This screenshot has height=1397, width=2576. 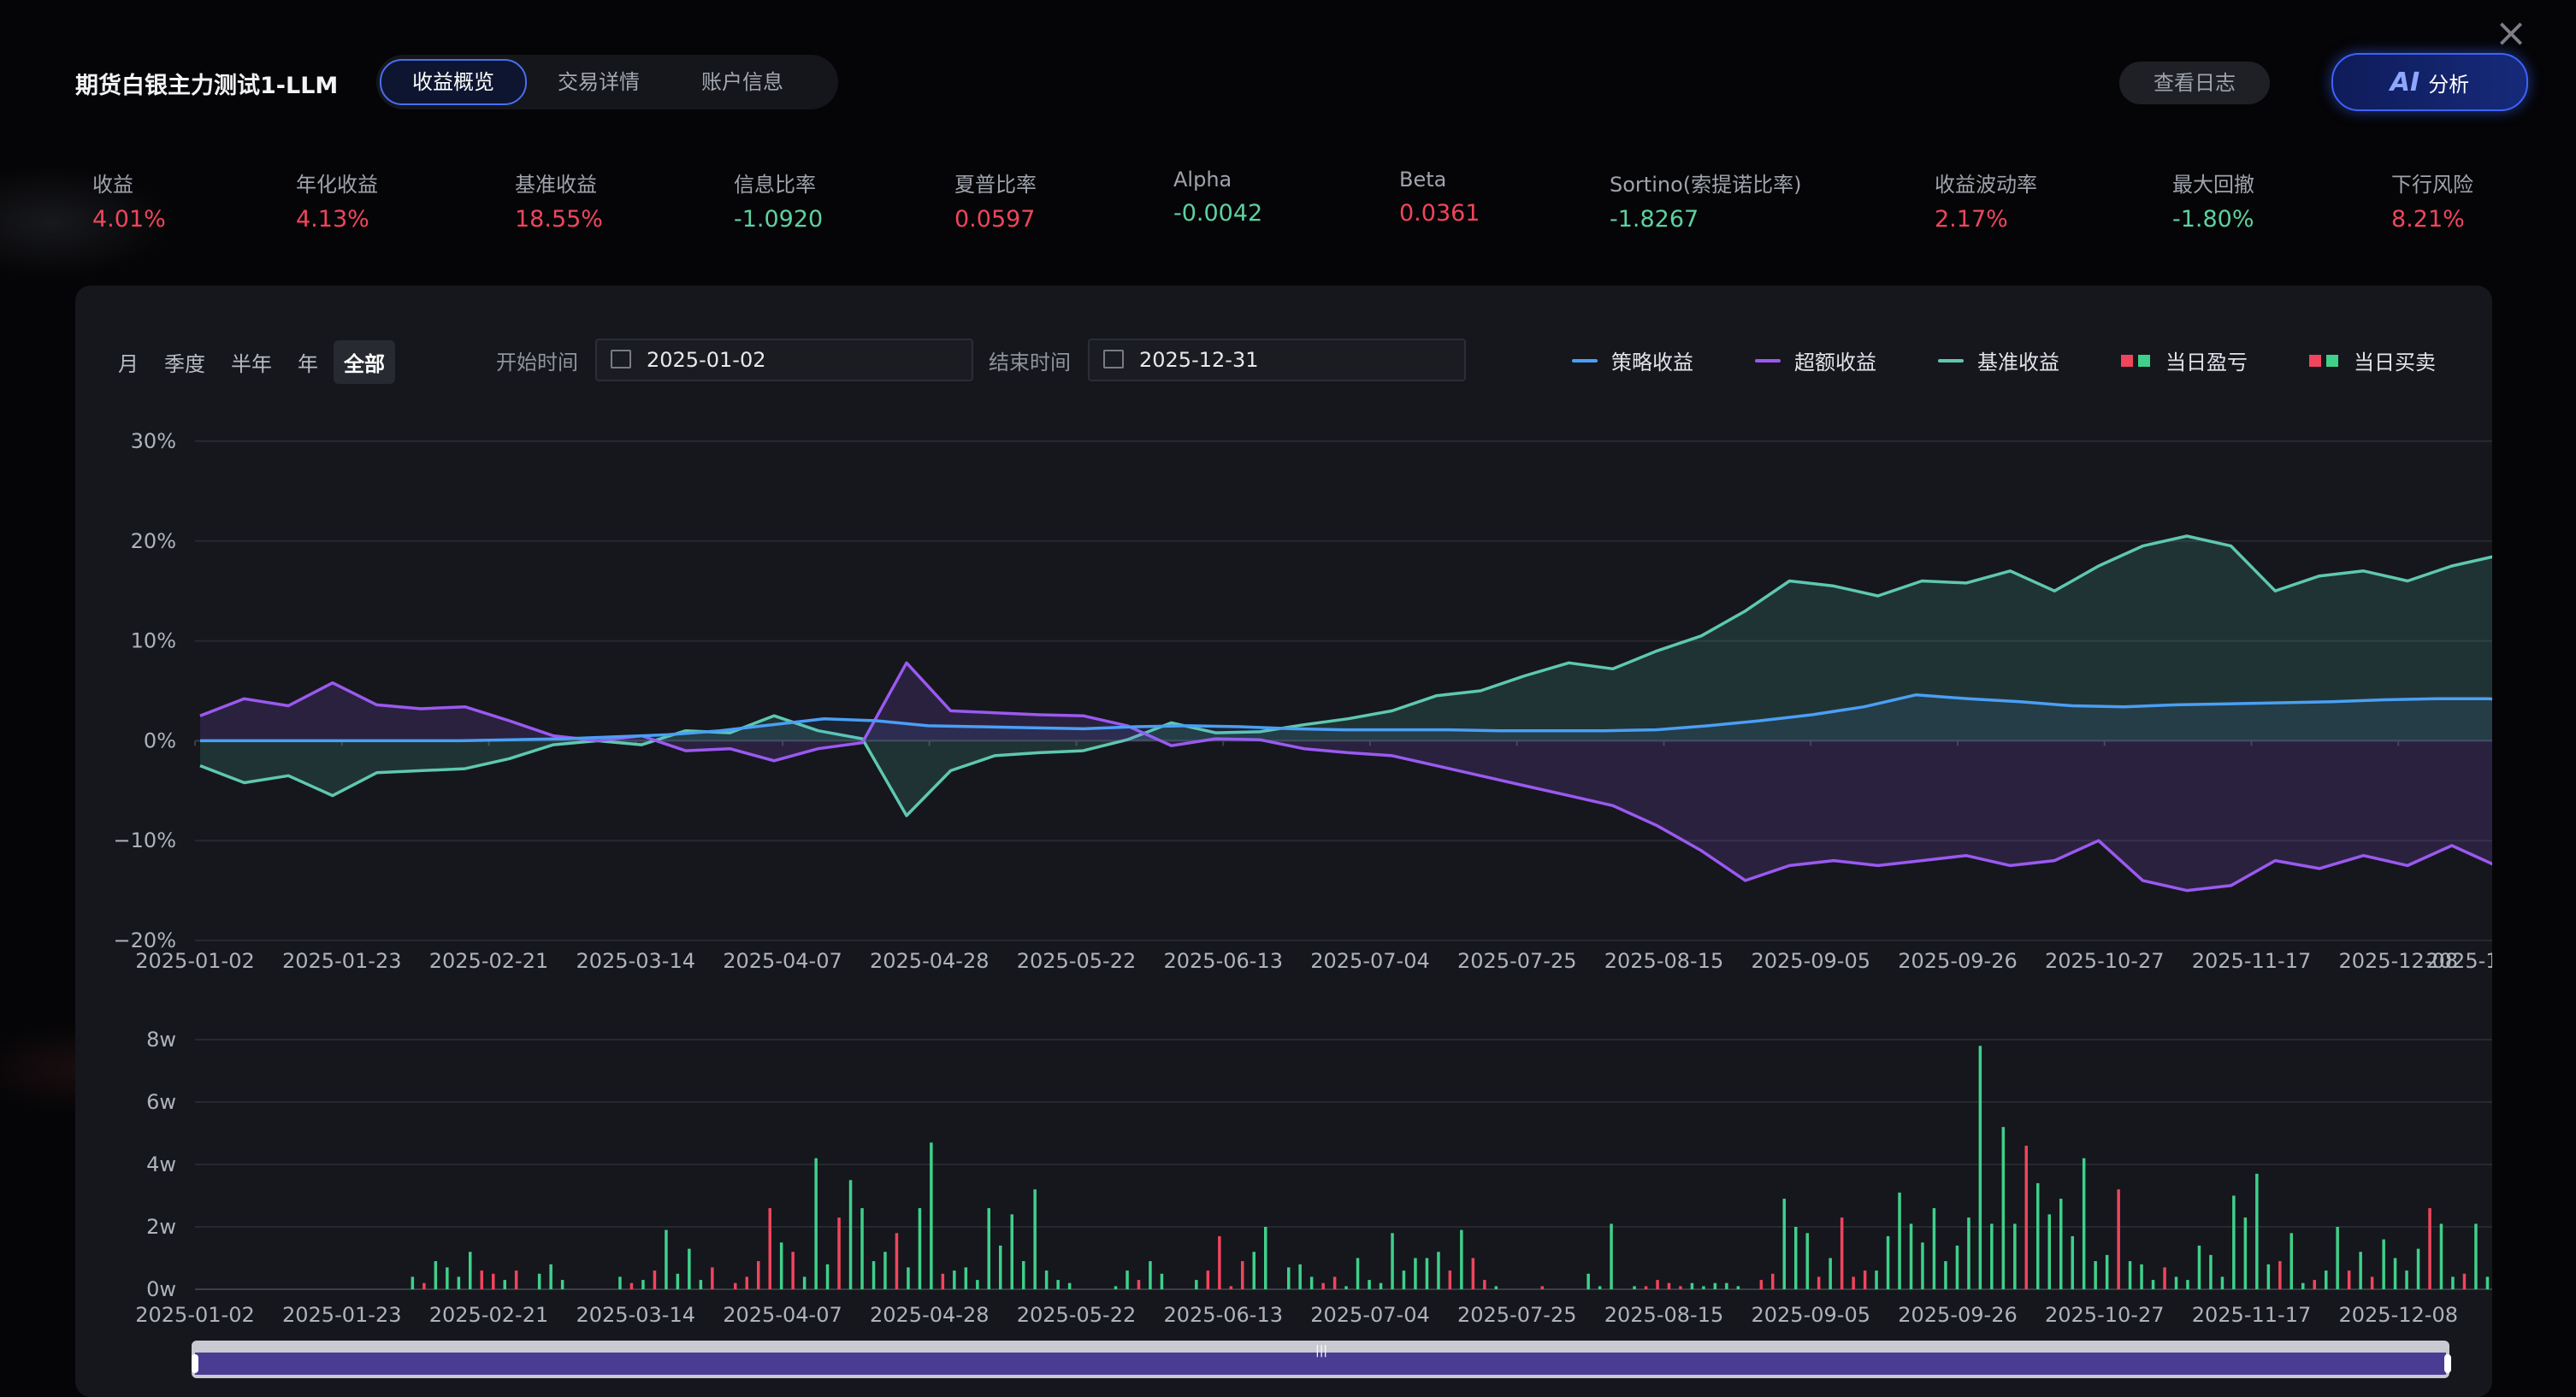 What do you see at coordinates (251, 362) in the screenshot?
I see `period-half-year: 半年` at bounding box center [251, 362].